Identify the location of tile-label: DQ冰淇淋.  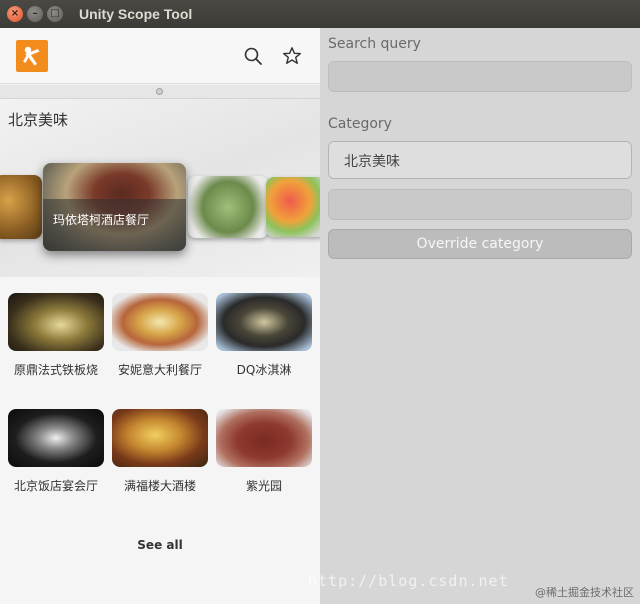
(264, 370).